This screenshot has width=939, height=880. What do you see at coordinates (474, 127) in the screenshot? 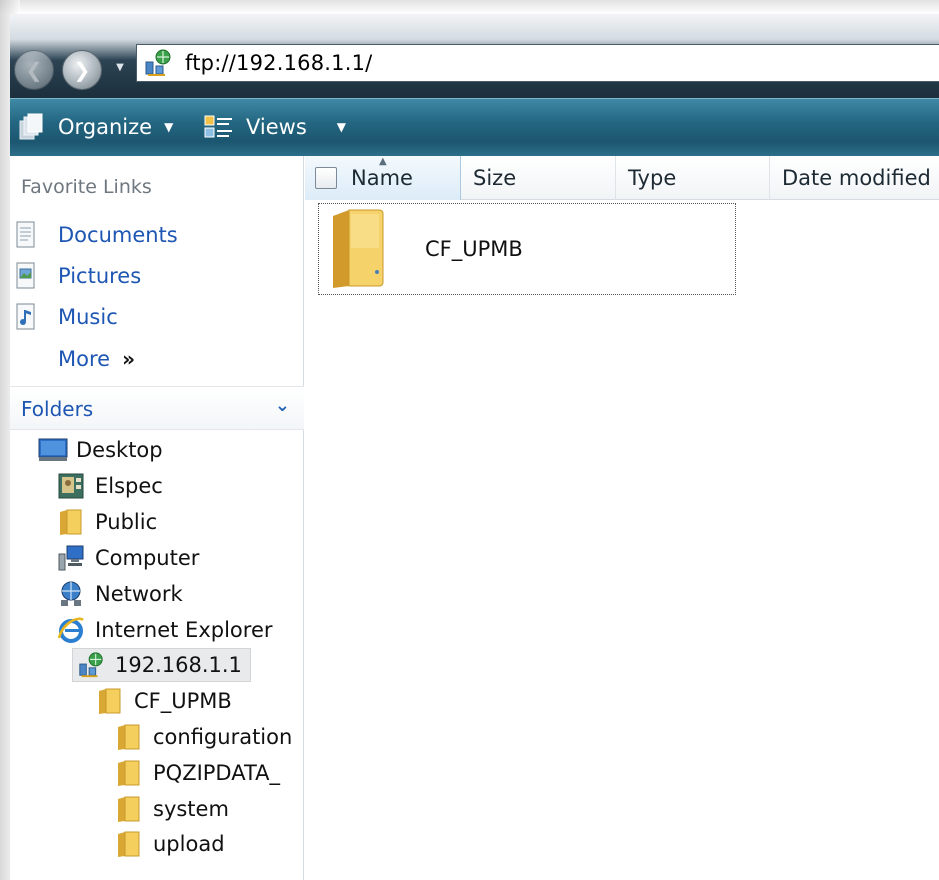
I see `command-bar: Organize ▼ Views ▼` at bounding box center [474, 127].